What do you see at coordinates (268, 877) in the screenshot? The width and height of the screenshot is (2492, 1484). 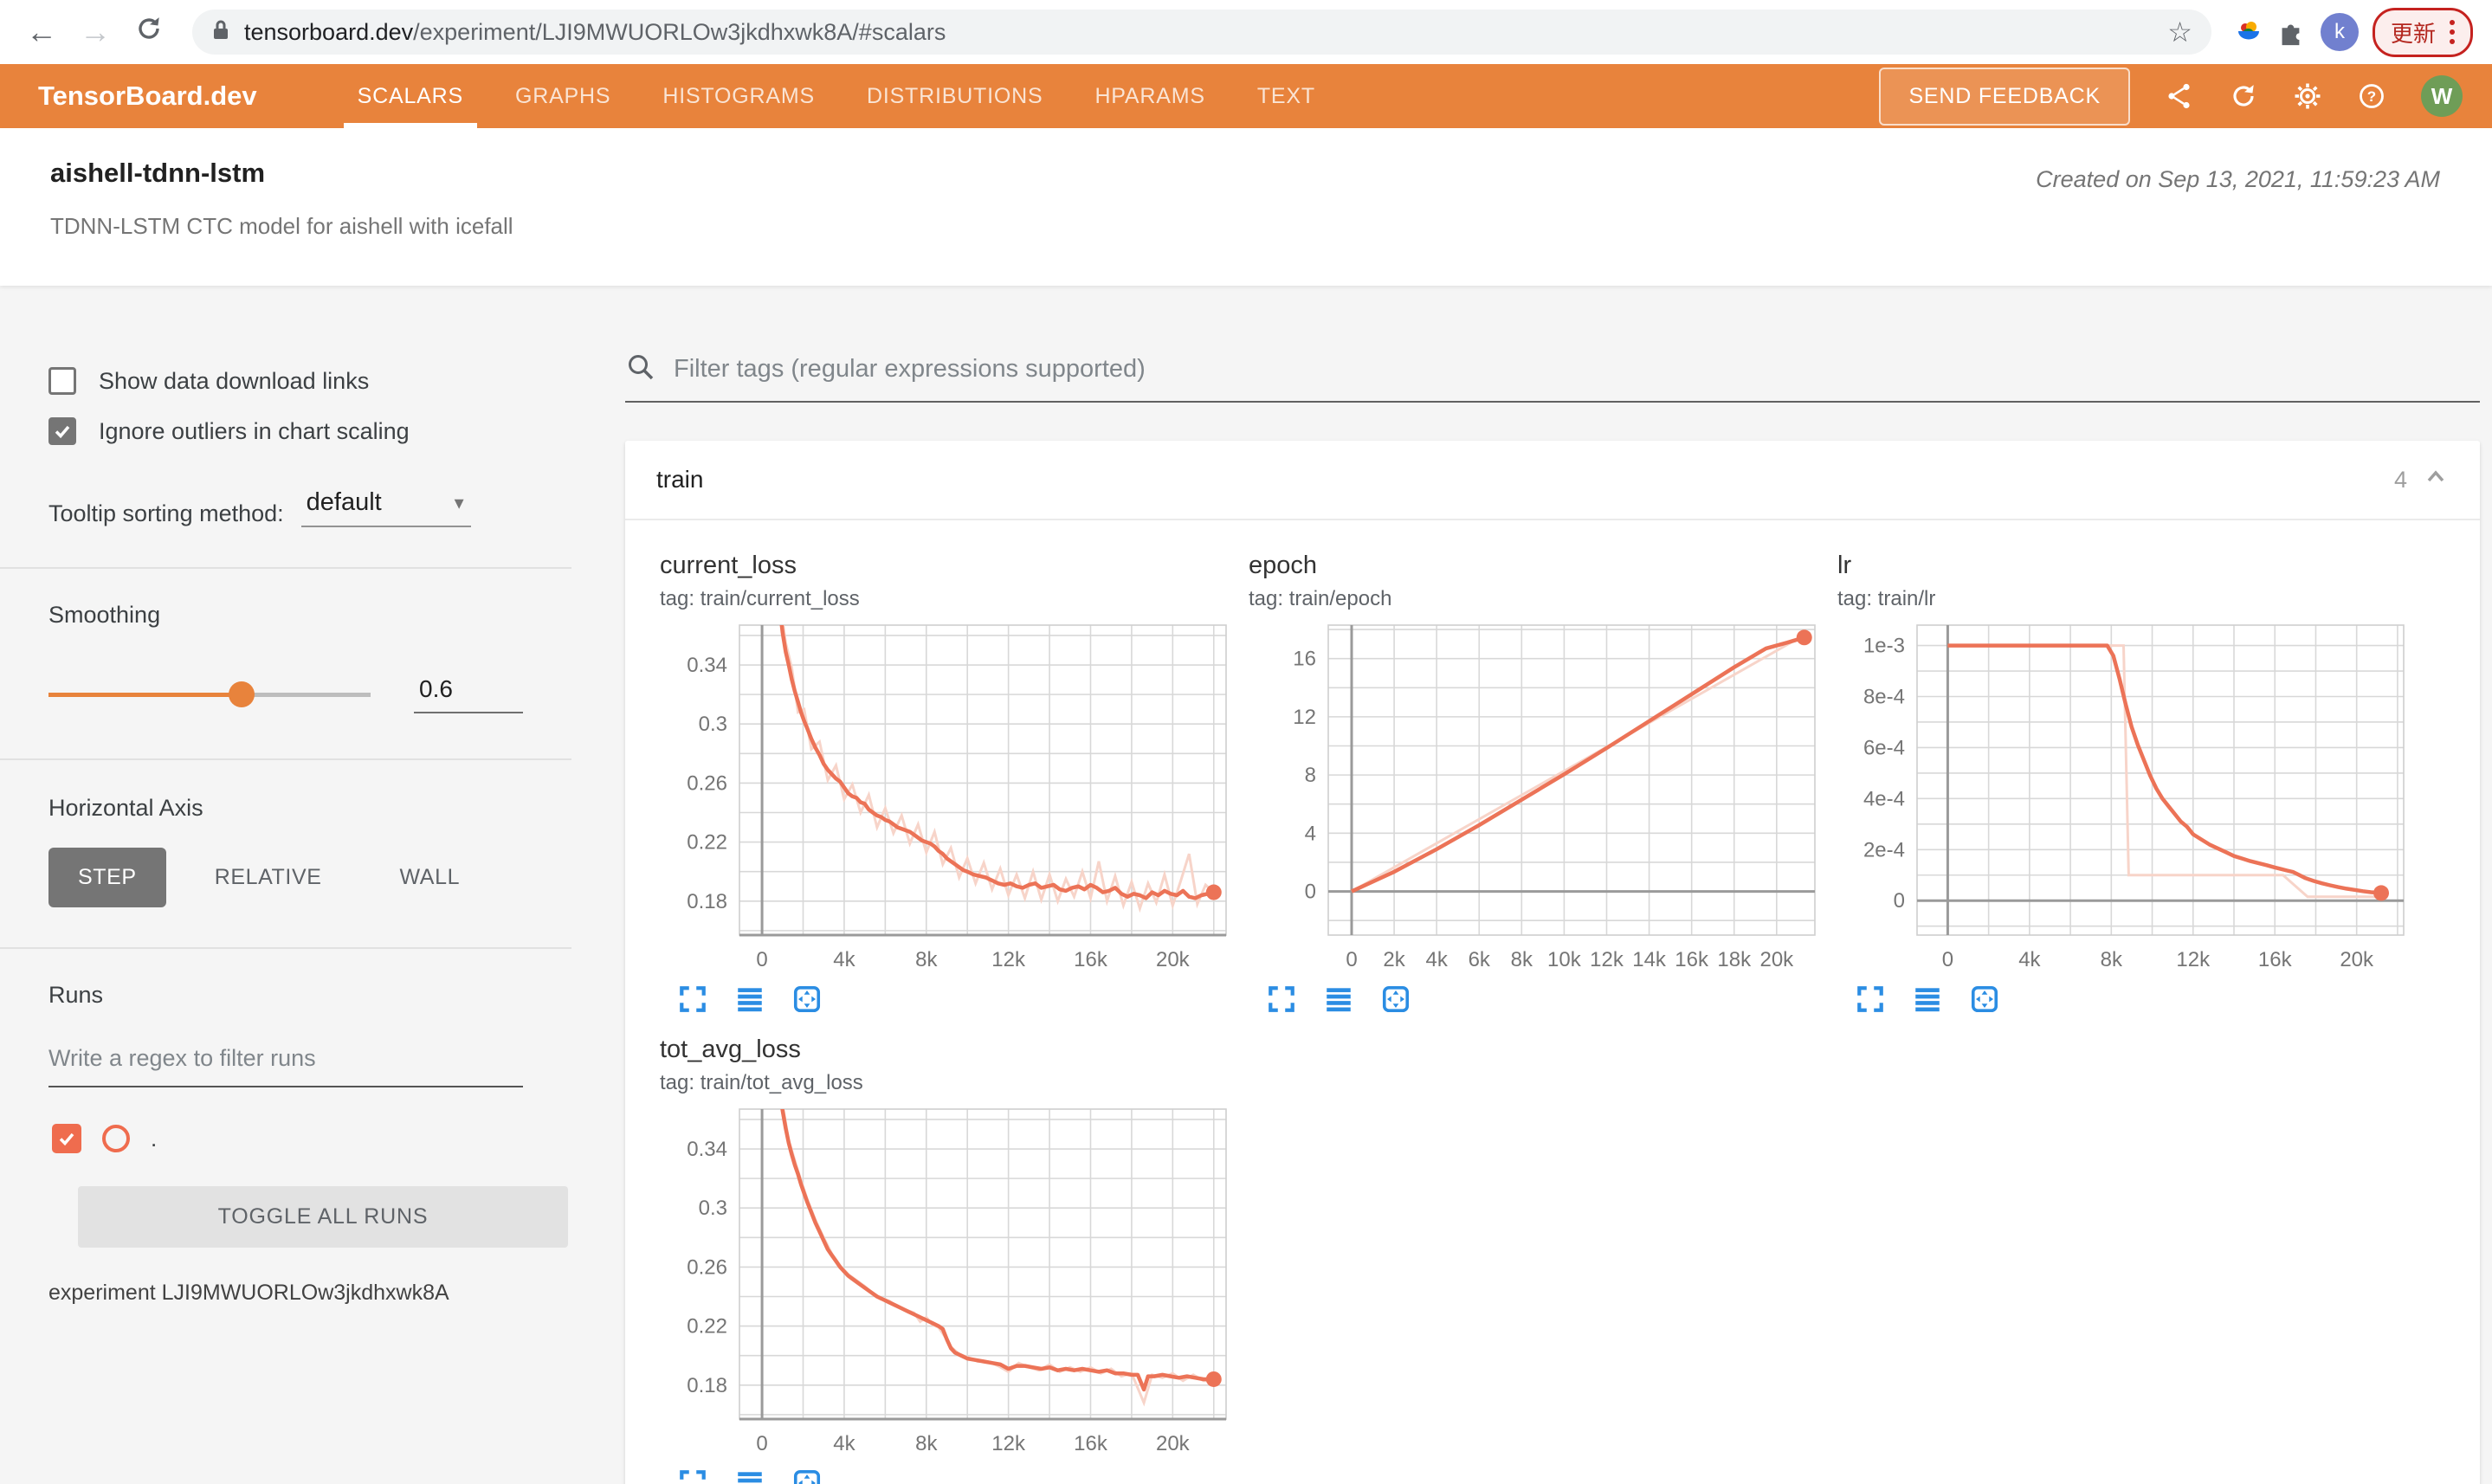 I see `axis-relative-button: RELATIVE` at bounding box center [268, 877].